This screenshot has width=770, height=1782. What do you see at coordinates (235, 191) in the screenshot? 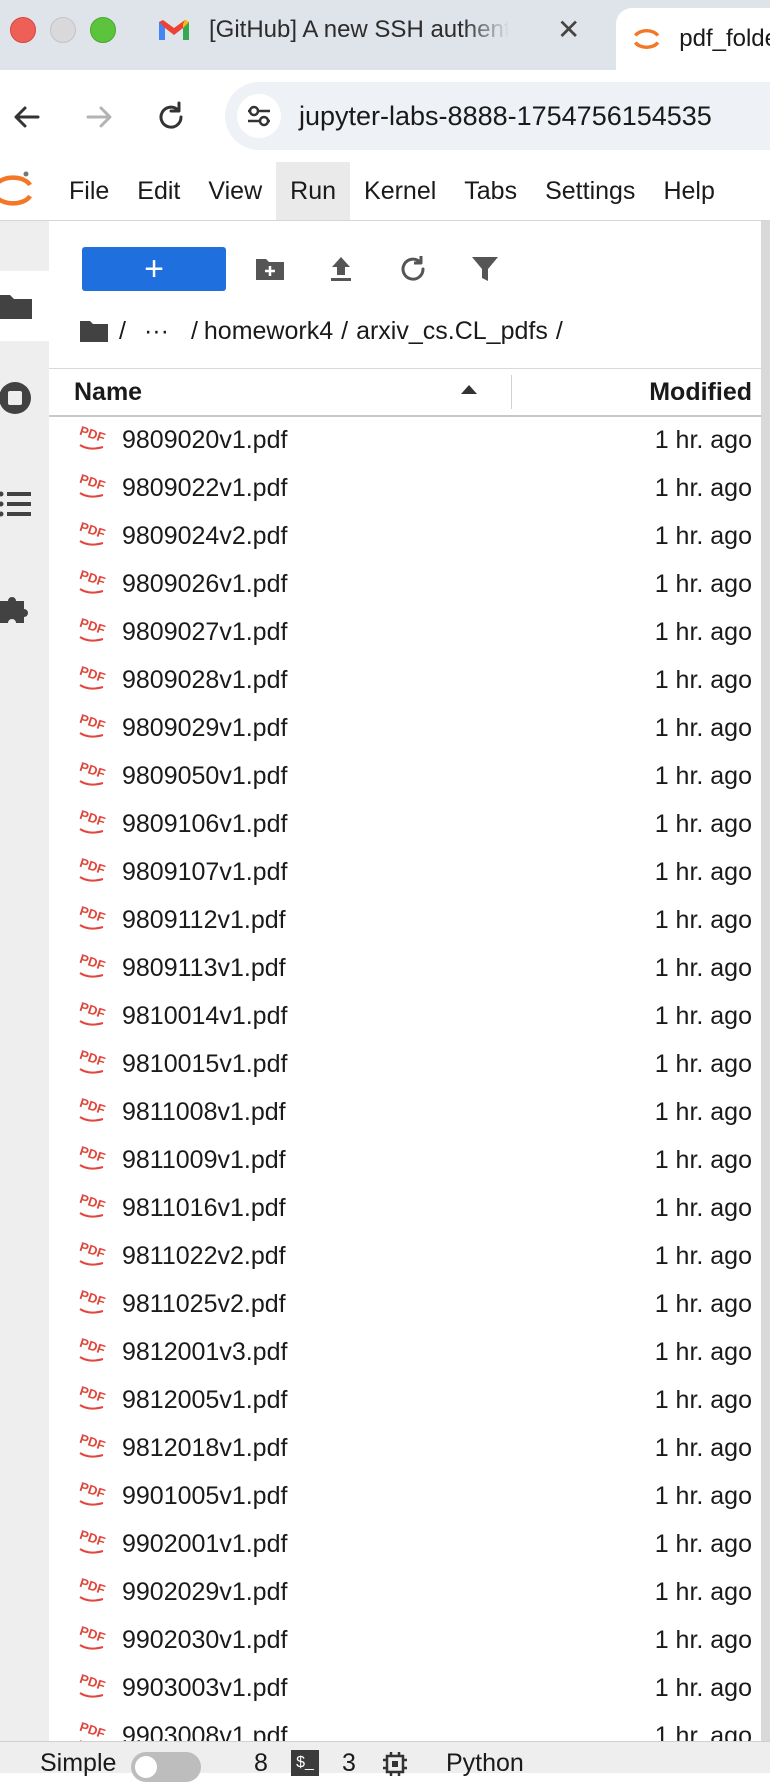
I see `menu-view: View` at bounding box center [235, 191].